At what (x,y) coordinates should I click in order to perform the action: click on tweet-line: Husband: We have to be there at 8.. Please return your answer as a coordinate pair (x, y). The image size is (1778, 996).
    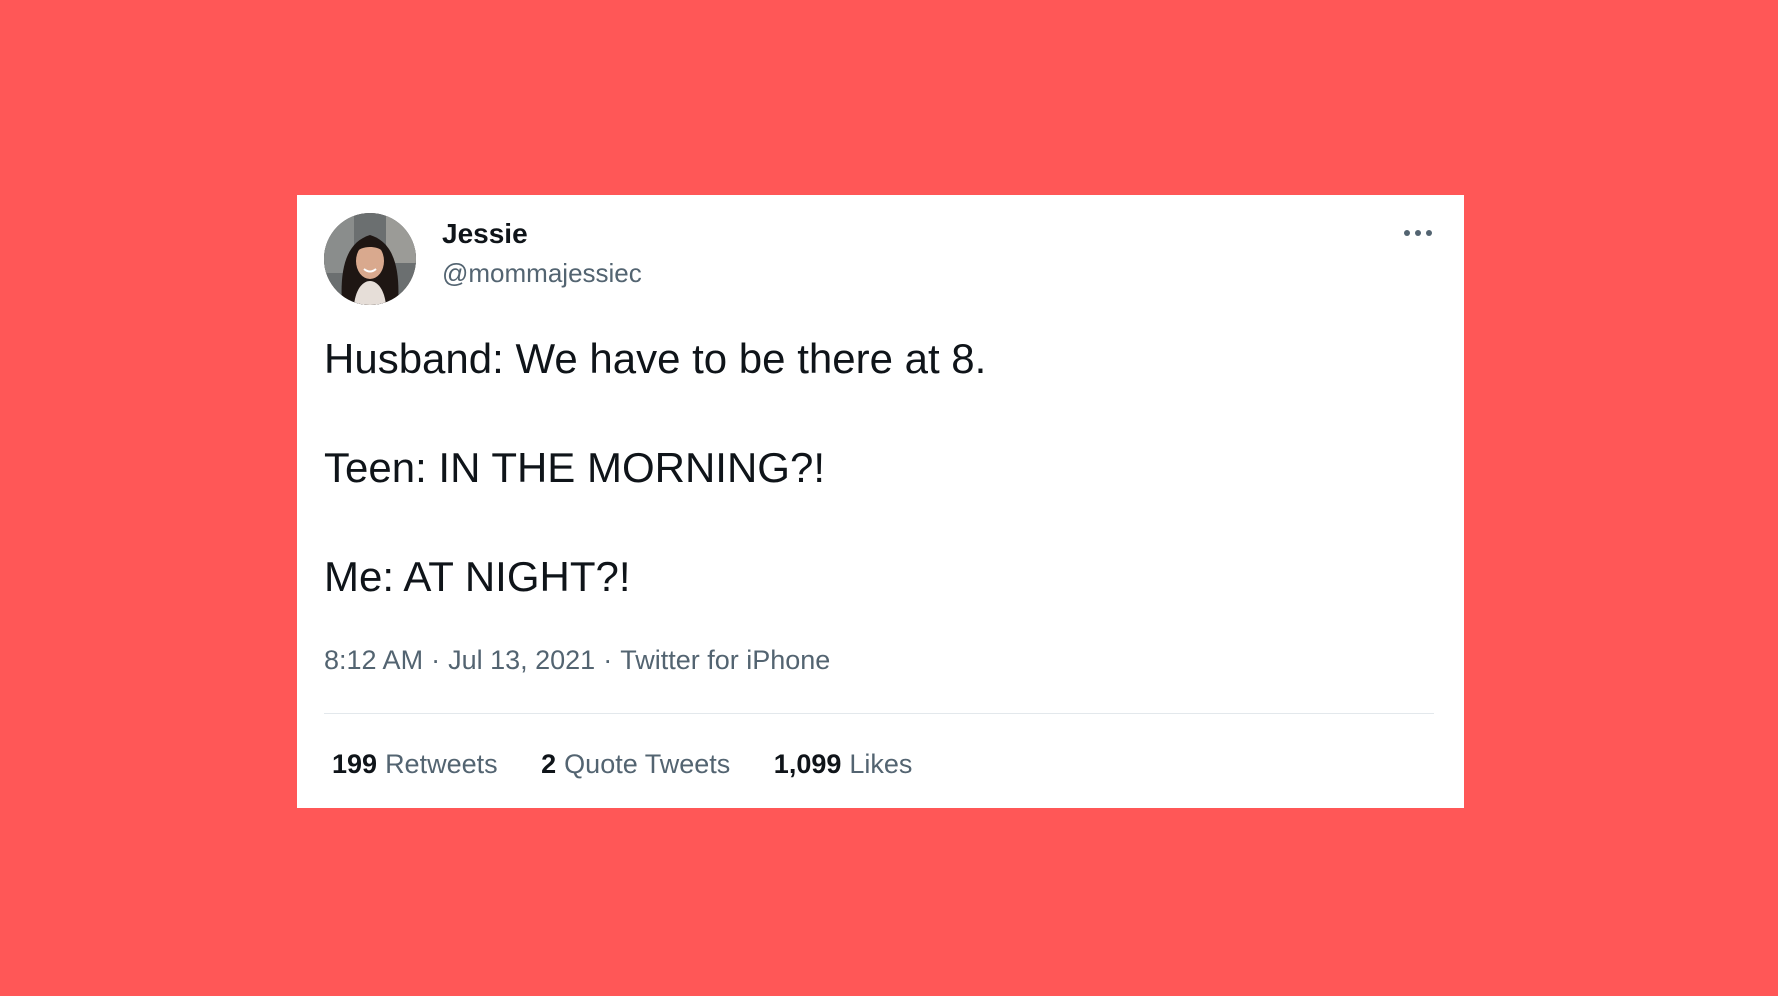
    Looking at the image, I should click on (655, 358).